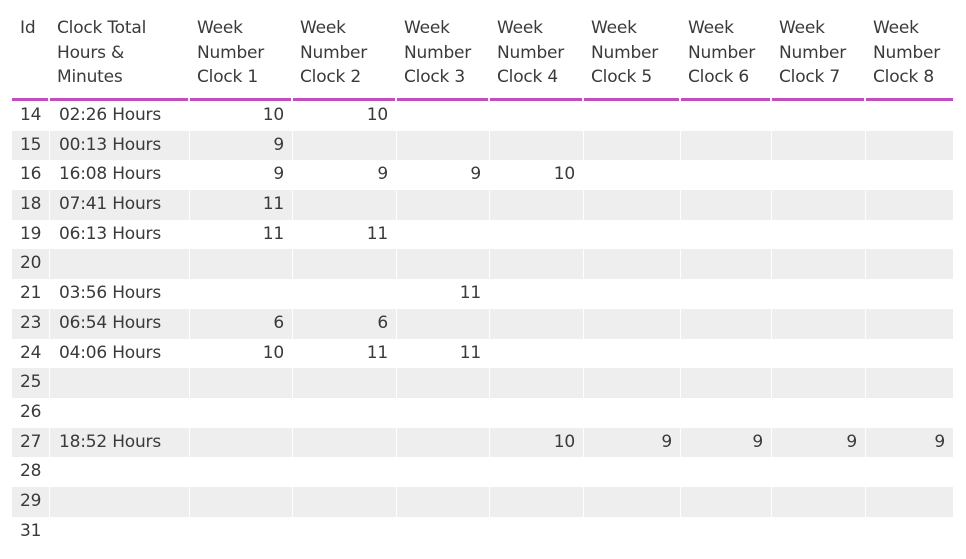 Image resolution: width=966 pixels, height=559 pixels. What do you see at coordinates (482, 145) in the screenshot?
I see `table-row: 15 00:13 Hours 9` at bounding box center [482, 145].